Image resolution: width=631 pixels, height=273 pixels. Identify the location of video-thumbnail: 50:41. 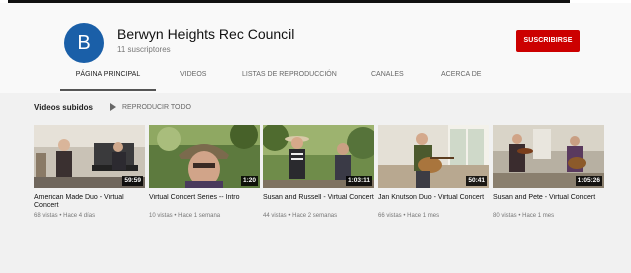
(433, 156).